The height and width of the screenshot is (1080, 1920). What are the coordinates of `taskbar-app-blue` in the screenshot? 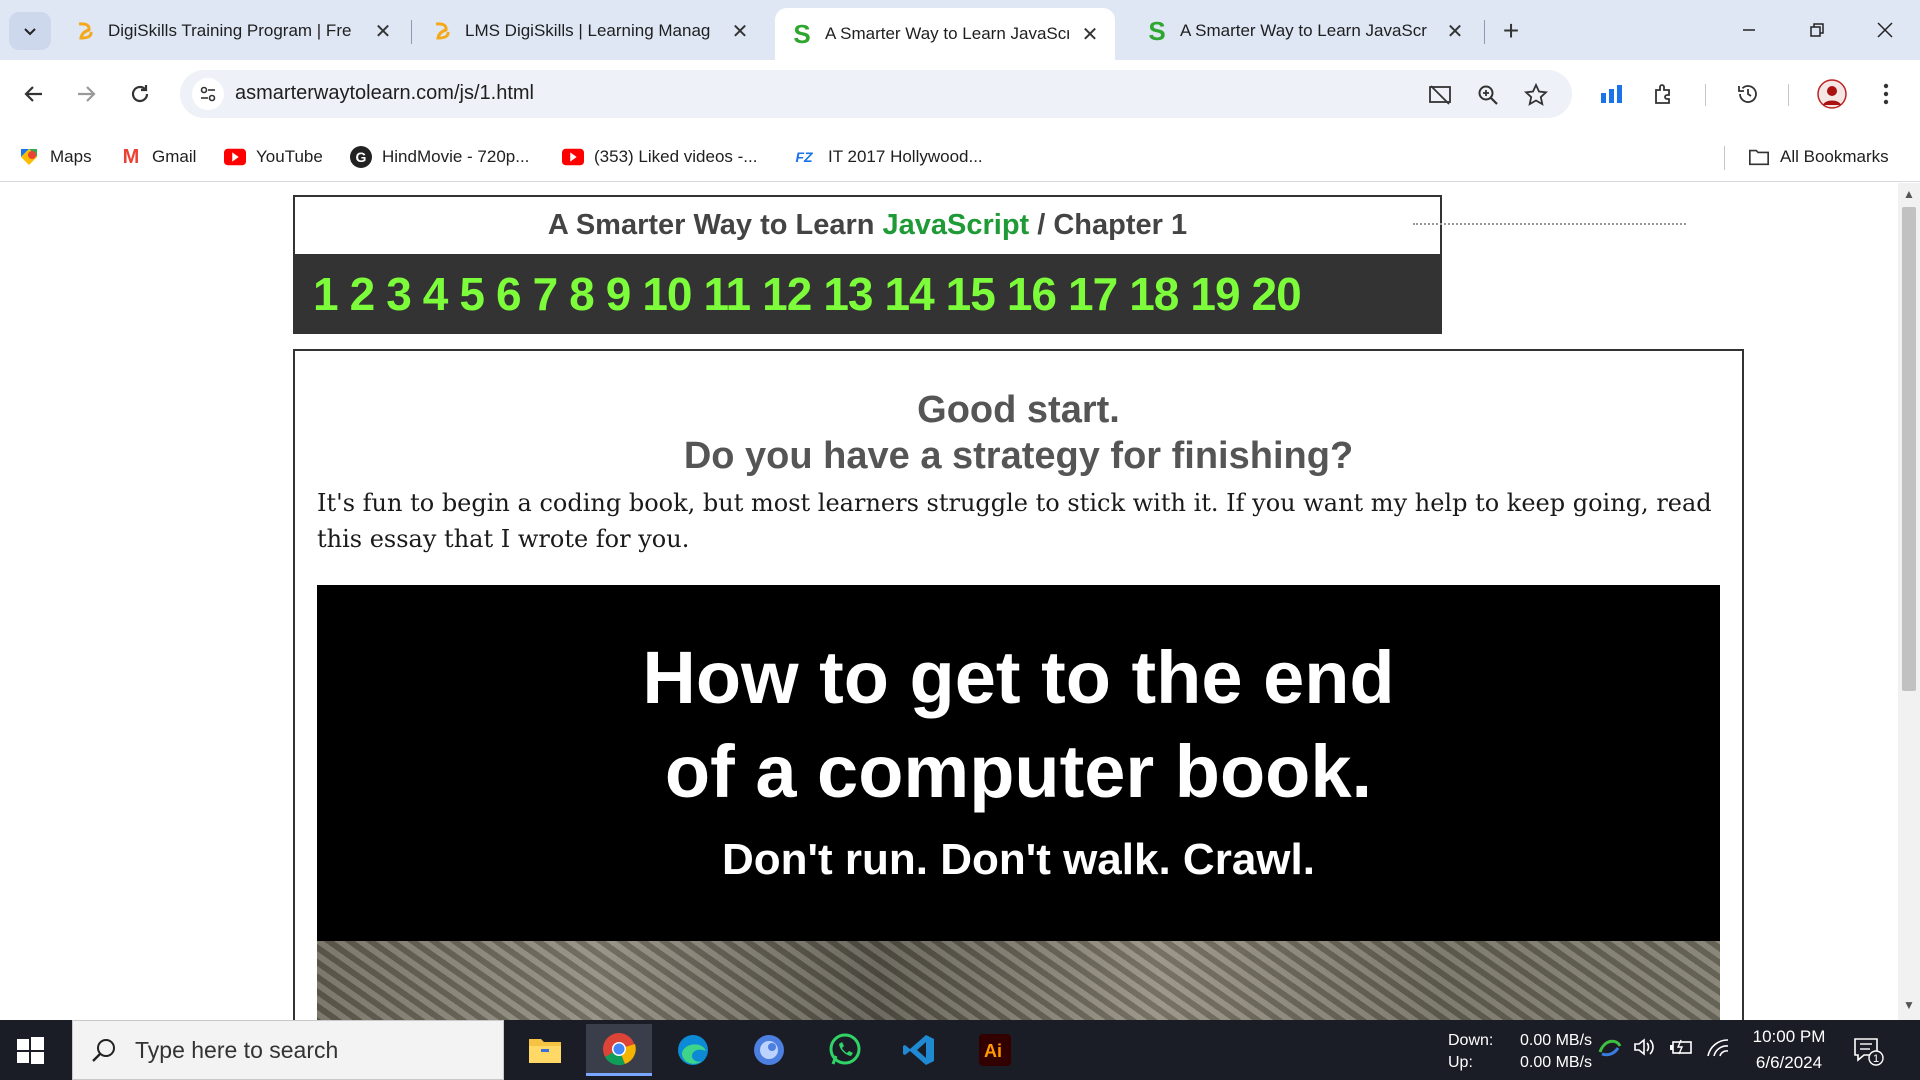 It's located at (769, 1050).